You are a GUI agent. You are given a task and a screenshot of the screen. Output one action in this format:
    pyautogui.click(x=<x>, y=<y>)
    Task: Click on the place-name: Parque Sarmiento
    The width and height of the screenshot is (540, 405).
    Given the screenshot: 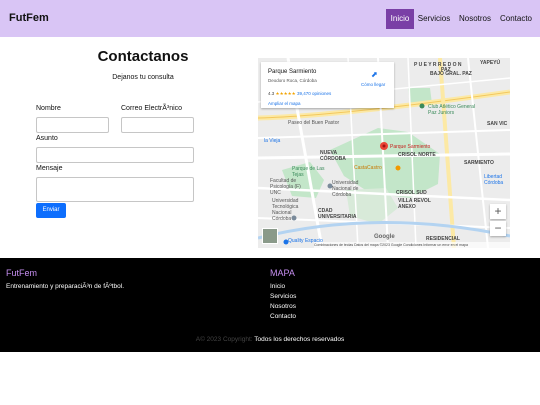 What is the action you would take?
    pyautogui.click(x=292, y=72)
    